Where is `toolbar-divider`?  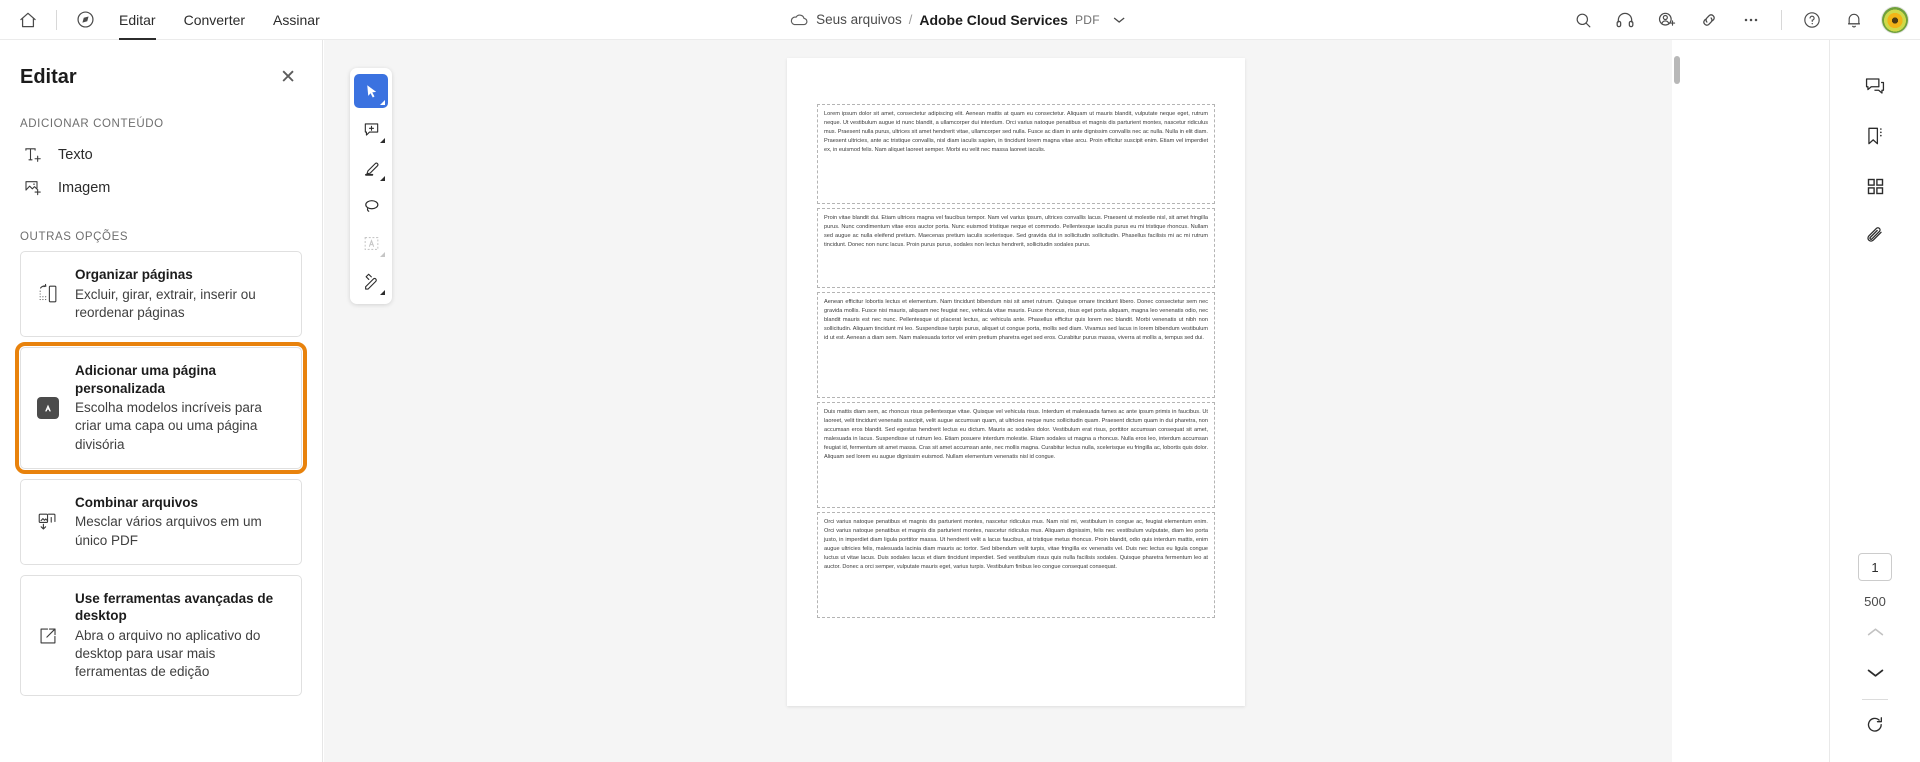 toolbar-divider is located at coordinates (56, 19).